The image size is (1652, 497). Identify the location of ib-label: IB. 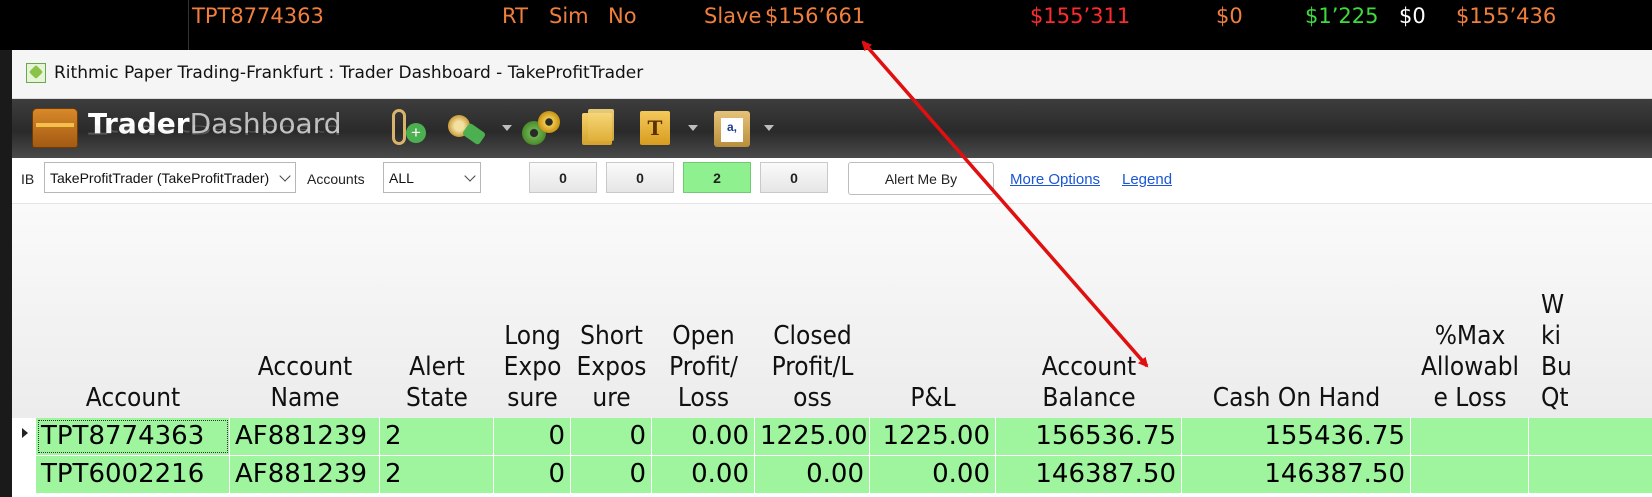
(28, 179).